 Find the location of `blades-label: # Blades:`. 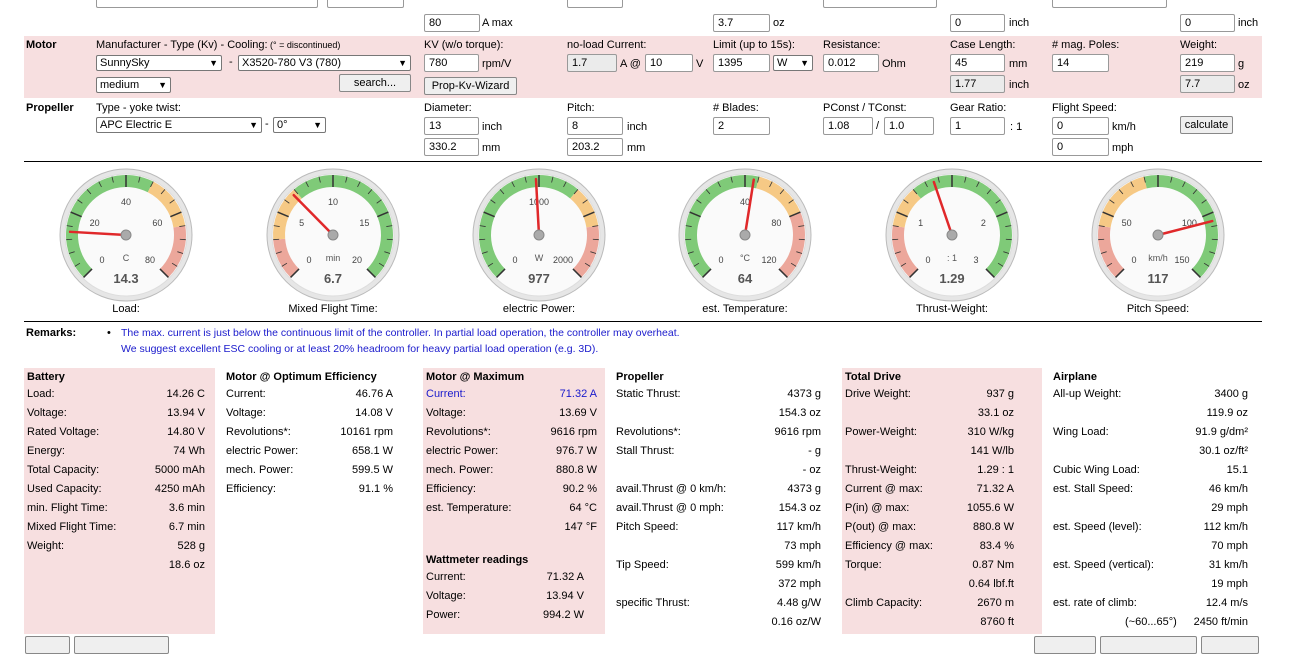

blades-label: # Blades: is located at coordinates (736, 108).